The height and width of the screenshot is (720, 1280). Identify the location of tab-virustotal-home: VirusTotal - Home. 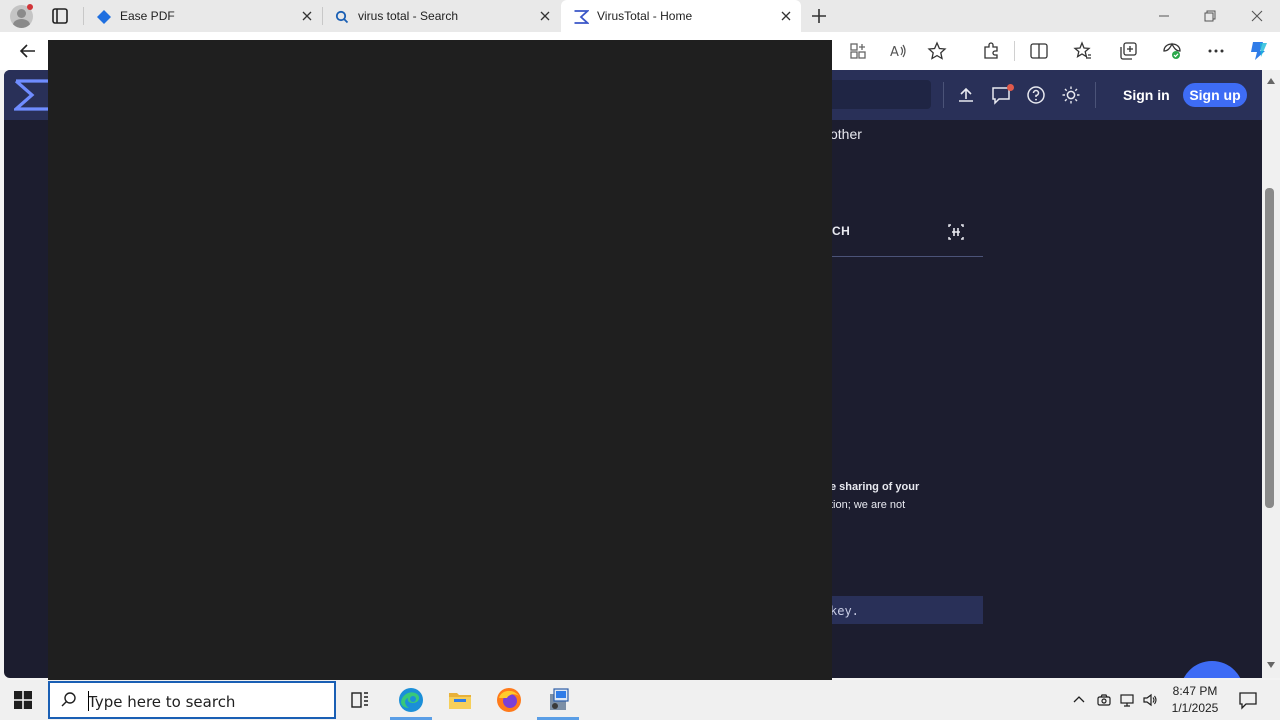
(681, 16).